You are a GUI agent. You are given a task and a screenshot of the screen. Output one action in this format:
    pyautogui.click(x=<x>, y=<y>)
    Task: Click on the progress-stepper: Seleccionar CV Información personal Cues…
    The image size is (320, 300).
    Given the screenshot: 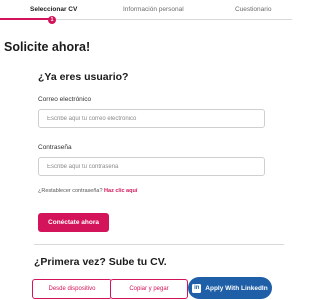 What is the action you would take?
    pyautogui.click(x=146, y=12)
    